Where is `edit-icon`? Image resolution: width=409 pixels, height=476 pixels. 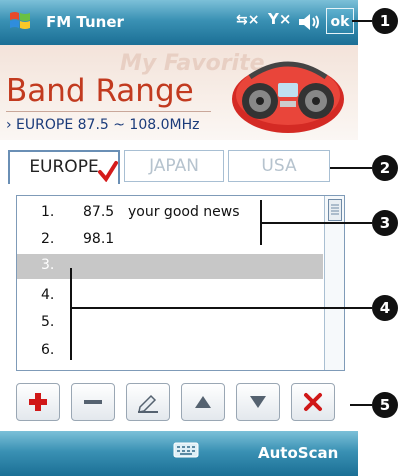
edit-icon is located at coordinates (148, 403).